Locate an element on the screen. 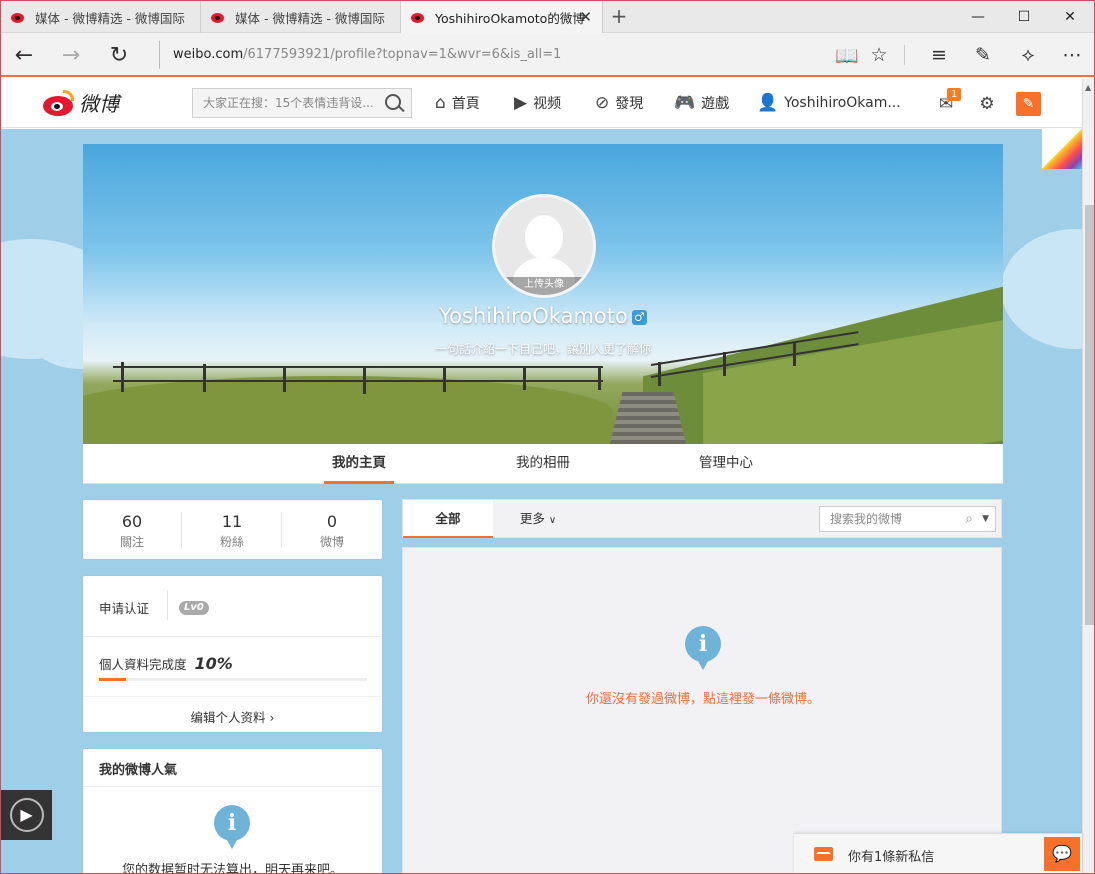 This screenshot has width=1095, height=874. stat-number: 60 is located at coordinates (132, 521).